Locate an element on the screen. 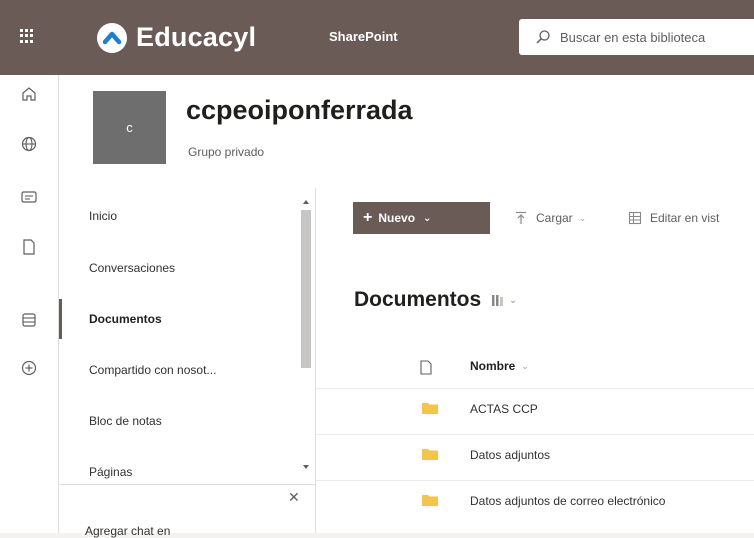 The width and height of the screenshot is (754, 538). row-name: ACTAS CCP is located at coordinates (504, 409).